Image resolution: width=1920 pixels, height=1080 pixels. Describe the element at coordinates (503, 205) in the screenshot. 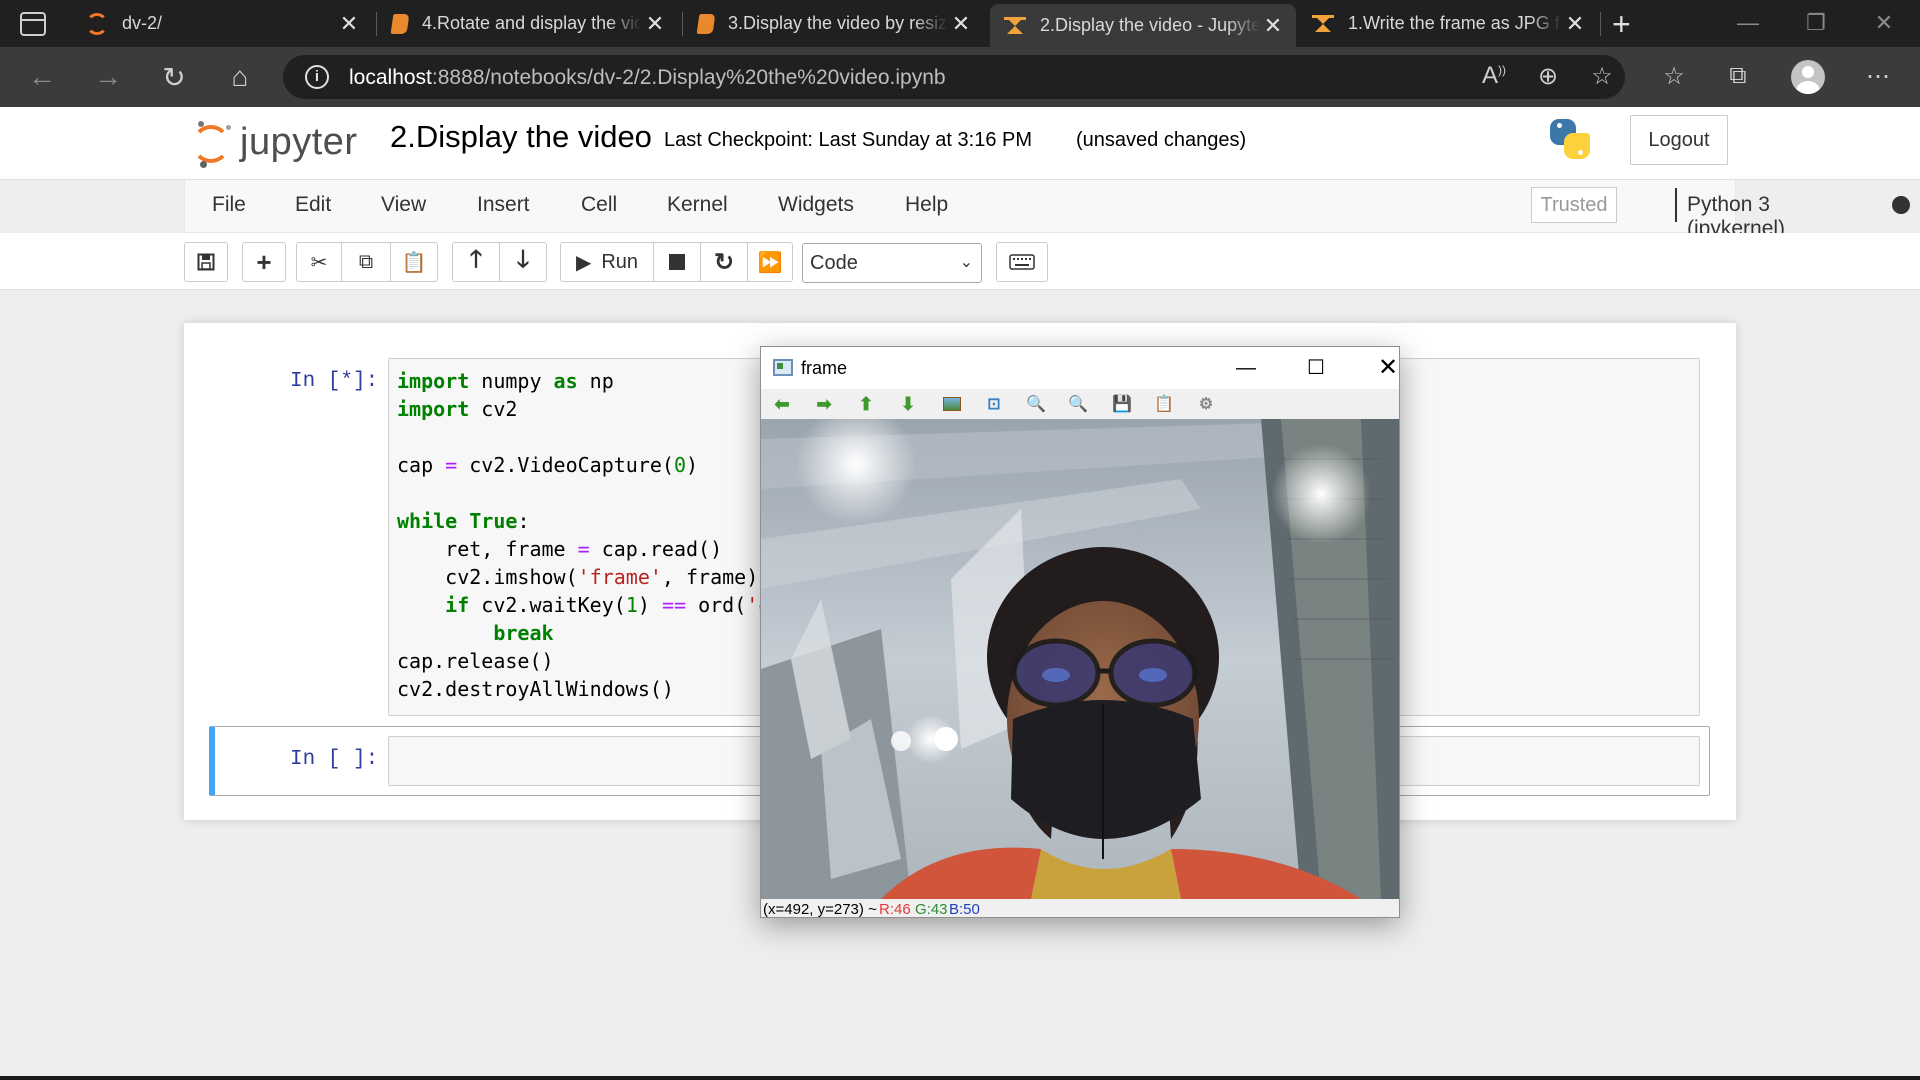

I see `menu-insert: Insert` at that location.